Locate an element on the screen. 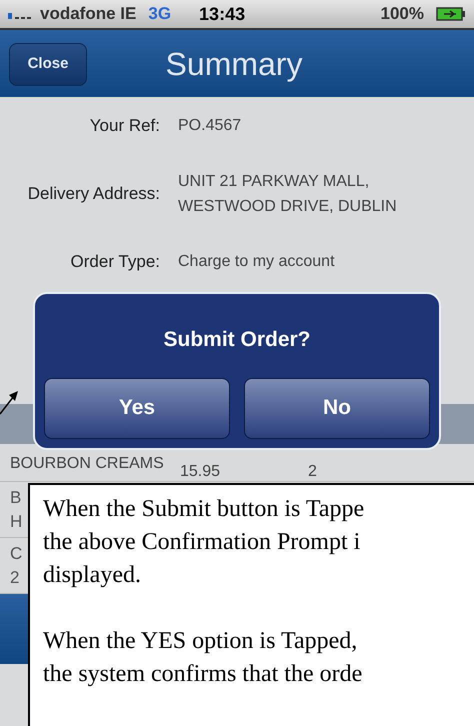  clock-time: 13:43 is located at coordinates (222, 14).